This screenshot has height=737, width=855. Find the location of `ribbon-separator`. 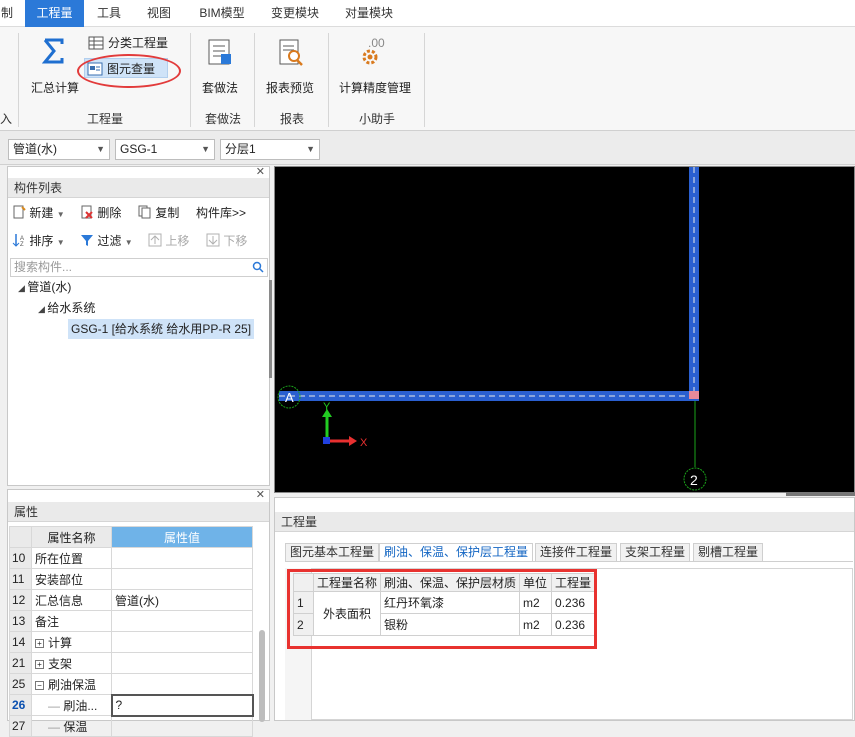

ribbon-separator is located at coordinates (190, 80).